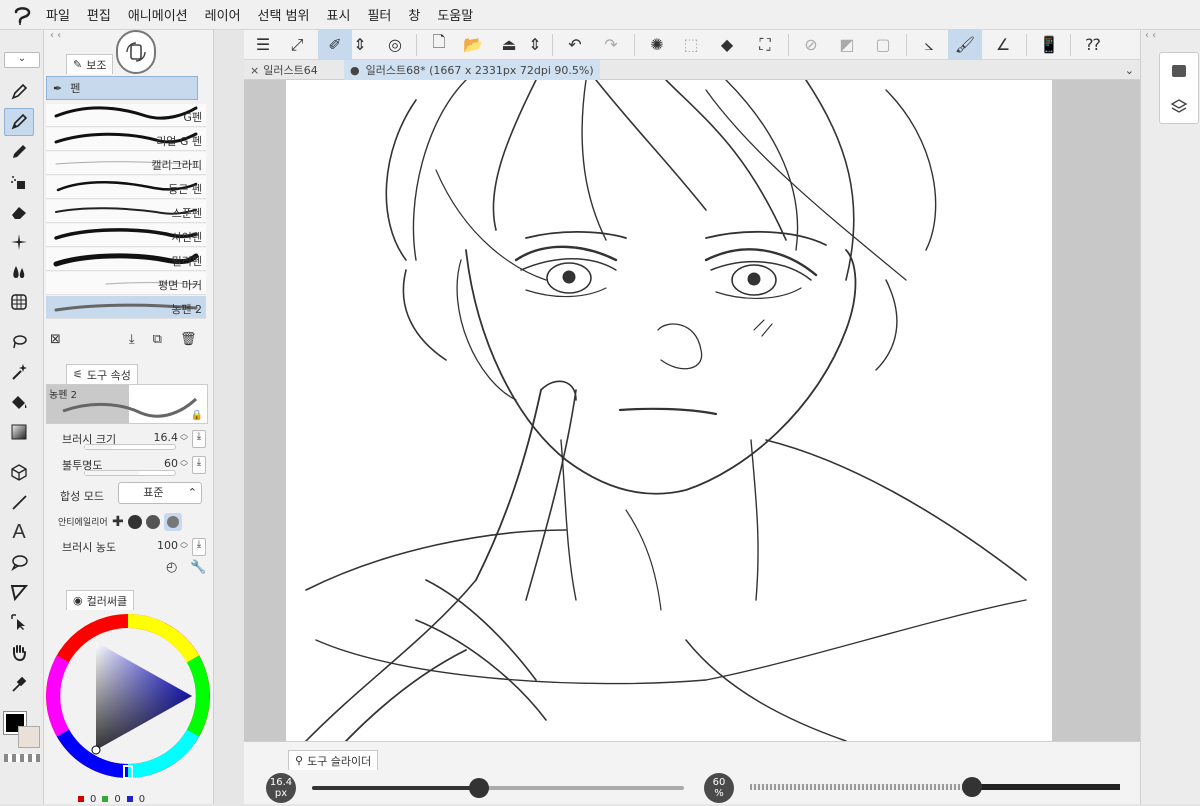 The height and width of the screenshot is (806, 1200). I want to click on right-dock-collapse: ‹ ‹, so click(1170, 37).